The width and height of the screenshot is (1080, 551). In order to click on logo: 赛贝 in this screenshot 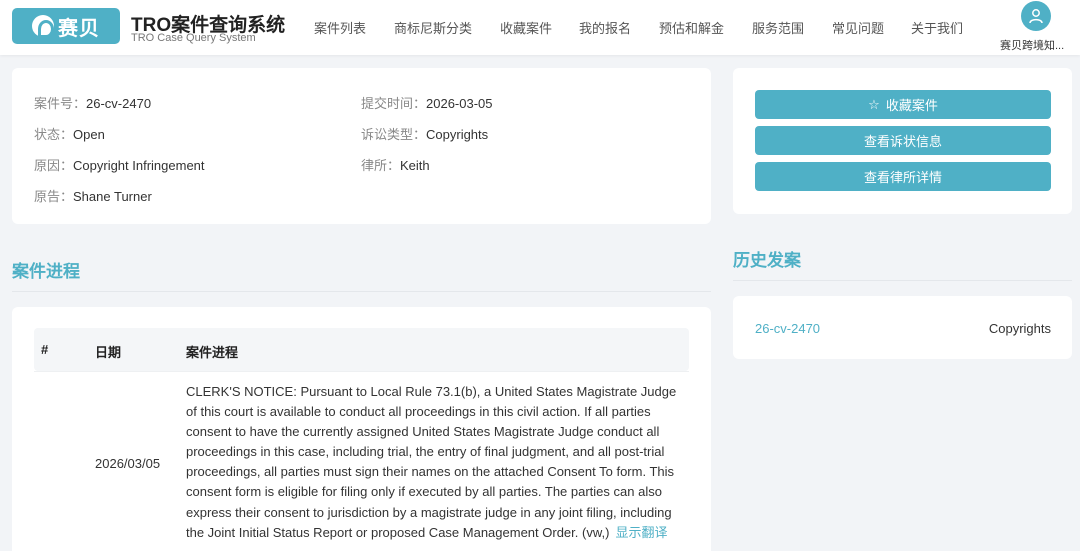, I will do `click(66, 26)`.